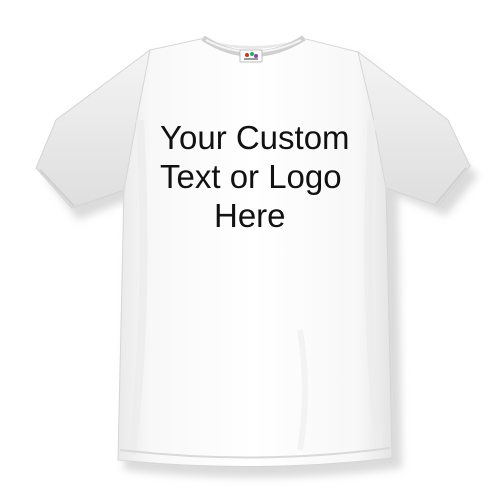 This screenshot has width=500, height=500. What do you see at coordinates (251, 176) in the screenshot?
I see `print-line-2: Text or Logo` at bounding box center [251, 176].